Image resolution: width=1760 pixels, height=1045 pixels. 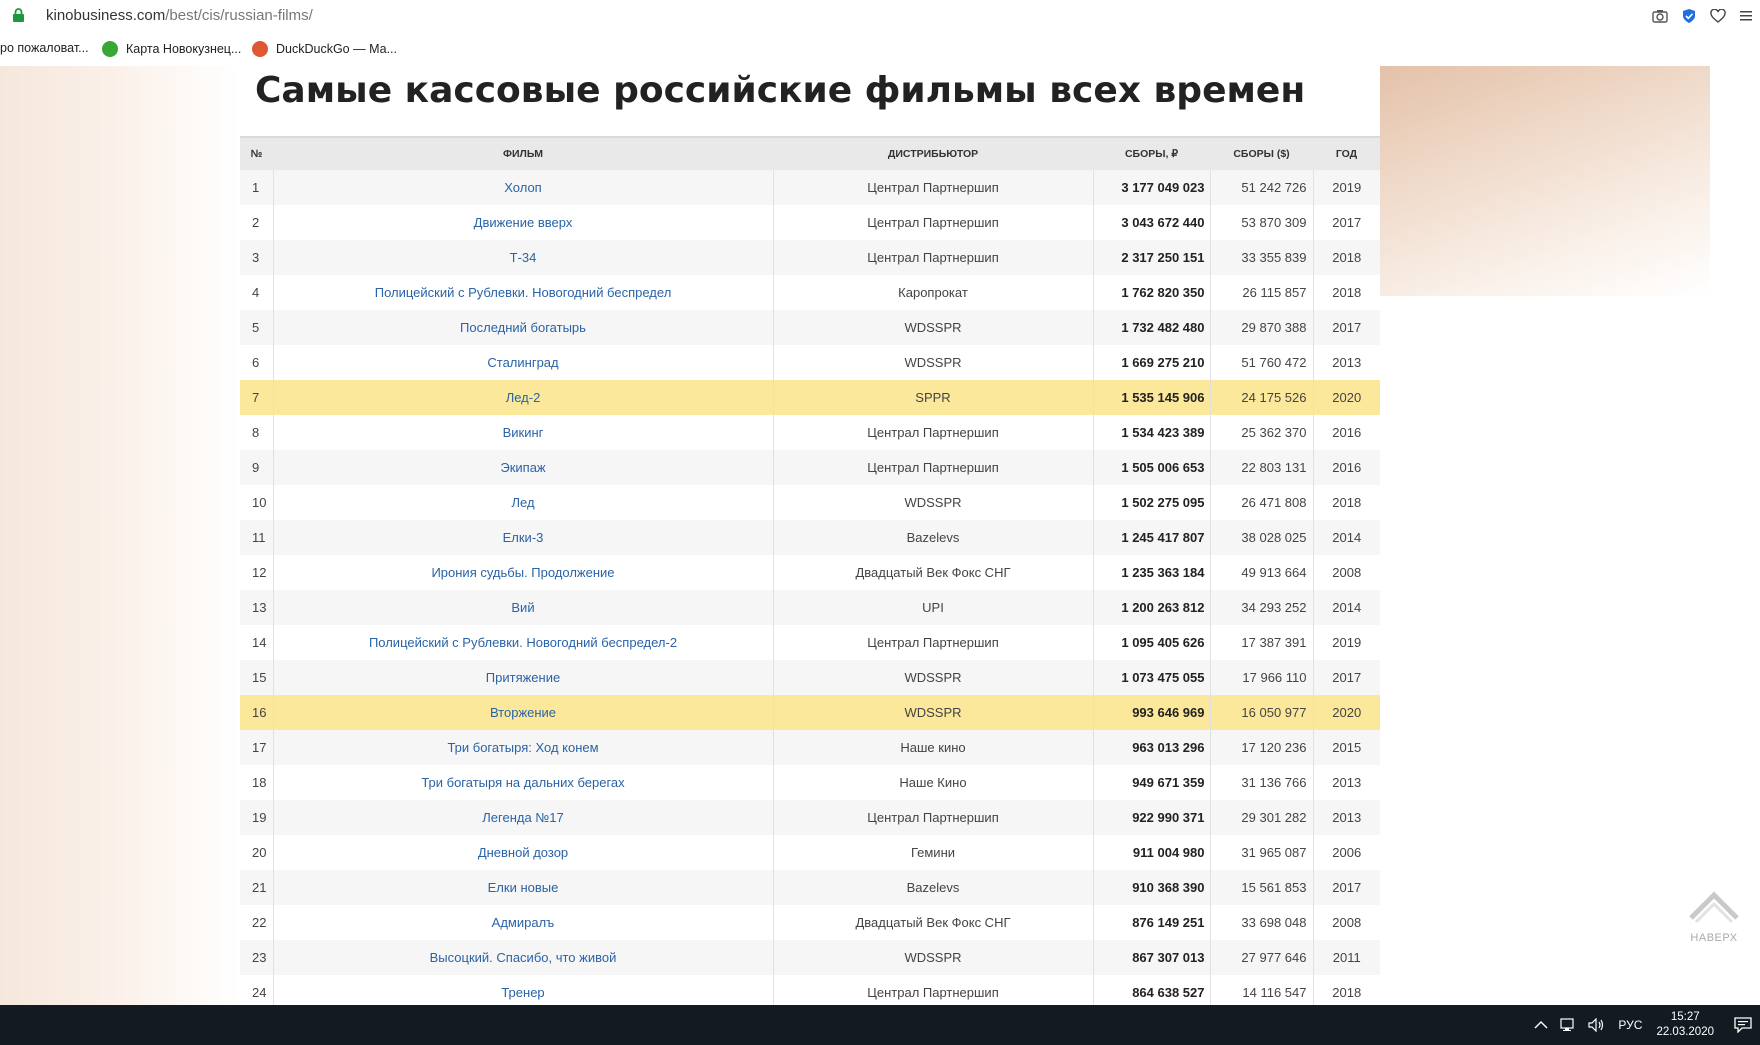 What do you see at coordinates (106, 15) in the screenshot?
I see `url-host: kinobusiness.com` at bounding box center [106, 15].